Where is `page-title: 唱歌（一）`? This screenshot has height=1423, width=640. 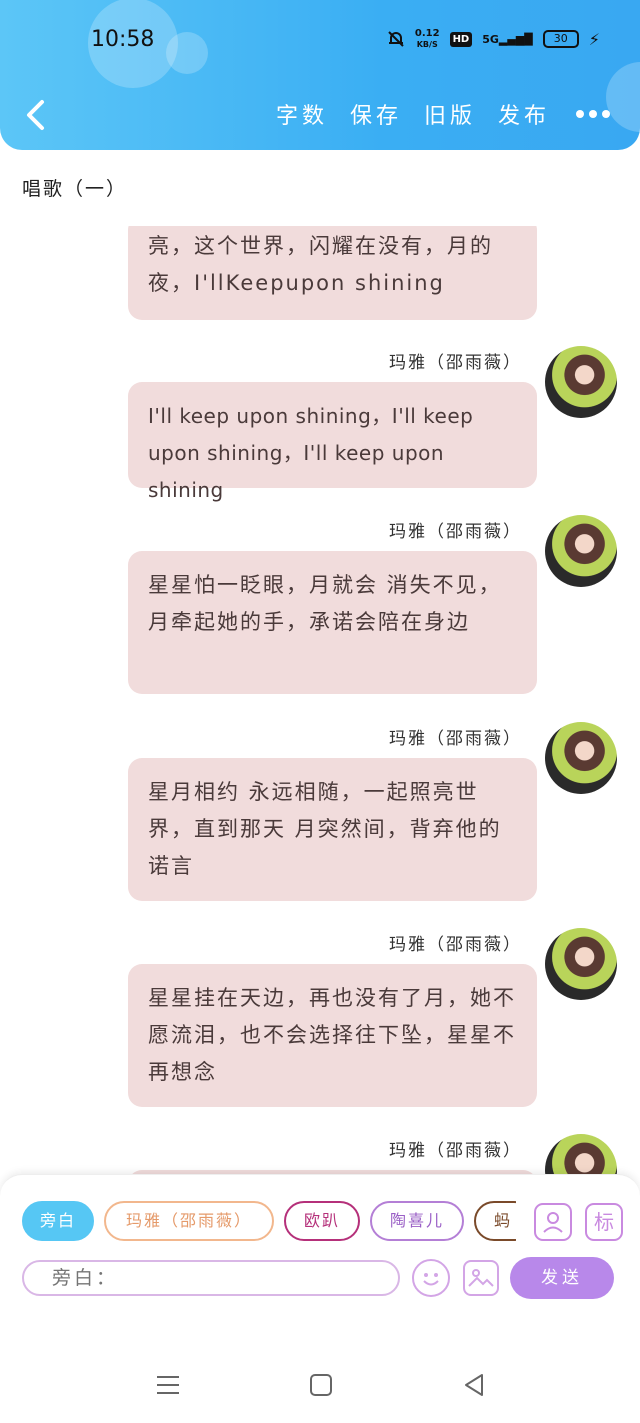 page-title: 唱歌（一） is located at coordinates (75, 189).